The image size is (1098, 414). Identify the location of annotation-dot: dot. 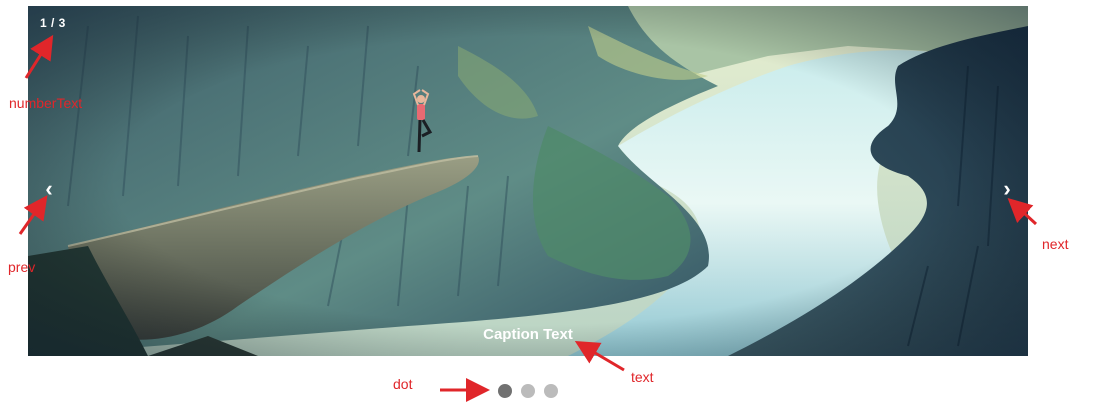
(403, 384).